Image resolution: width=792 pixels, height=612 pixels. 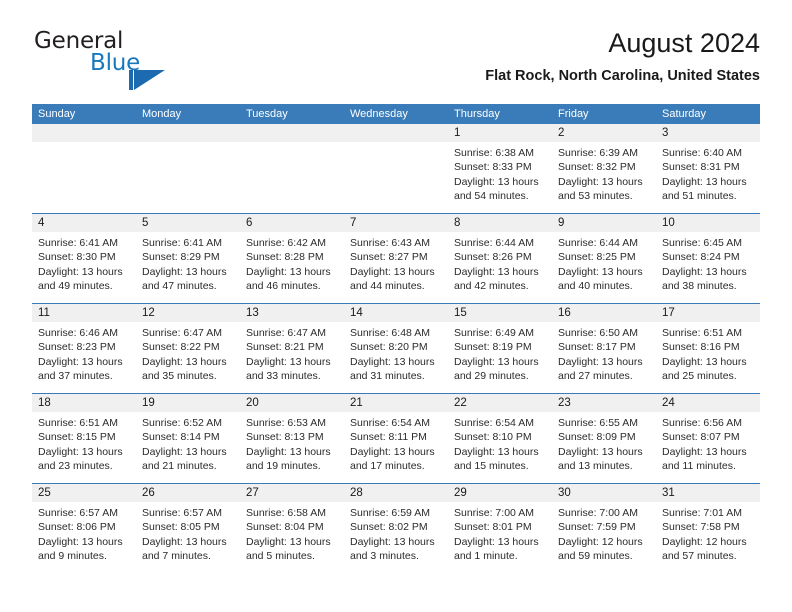 What do you see at coordinates (286, 513) in the screenshot?
I see `sunrise-text: Sunrise: 6:58 AM` at bounding box center [286, 513].